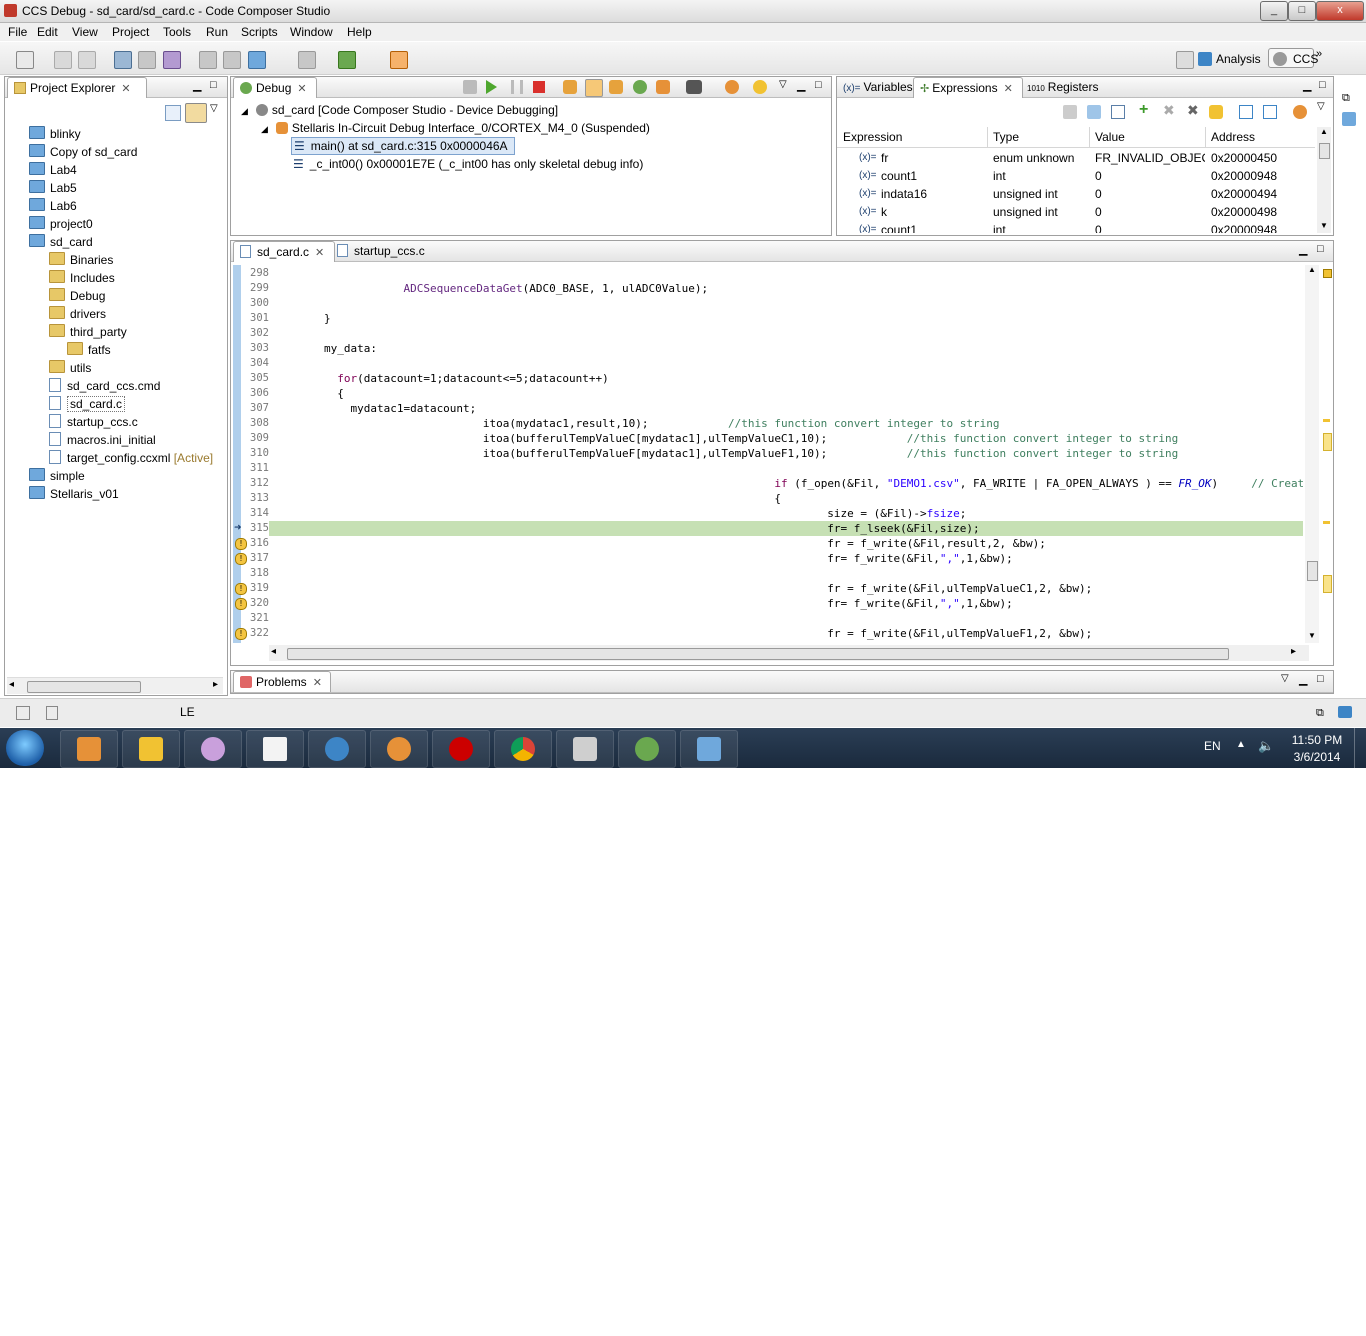  What do you see at coordinates (77, 296) in the screenshot?
I see `tree-item: Debug` at bounding box center [77, 296].